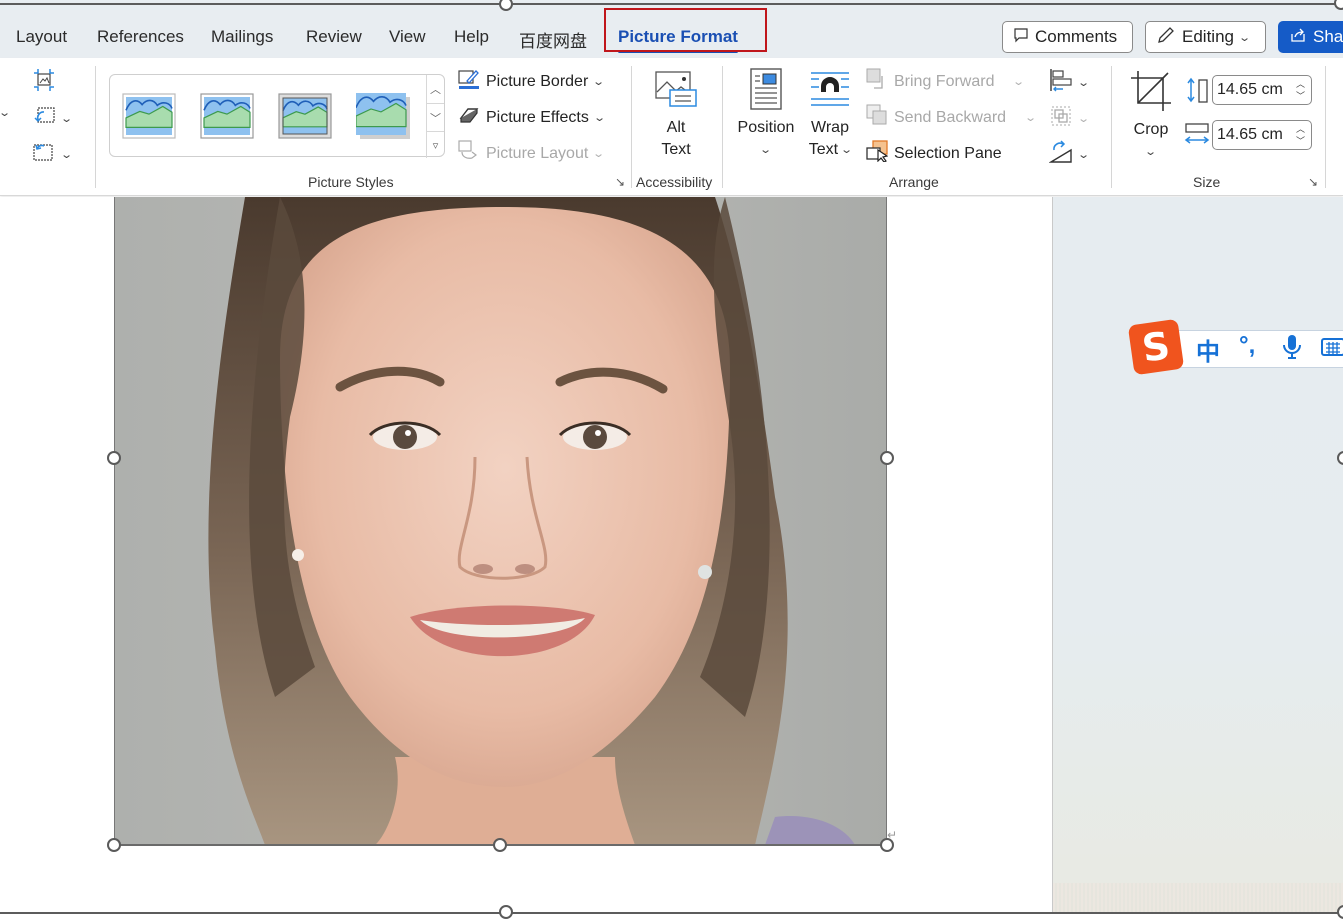 The height and width of the screenshot is (919, 1343). What do you see at coordinates (1207, 182) in the screenshot?
I see `group-label-size: Size` at bounding box center [1207, 182].